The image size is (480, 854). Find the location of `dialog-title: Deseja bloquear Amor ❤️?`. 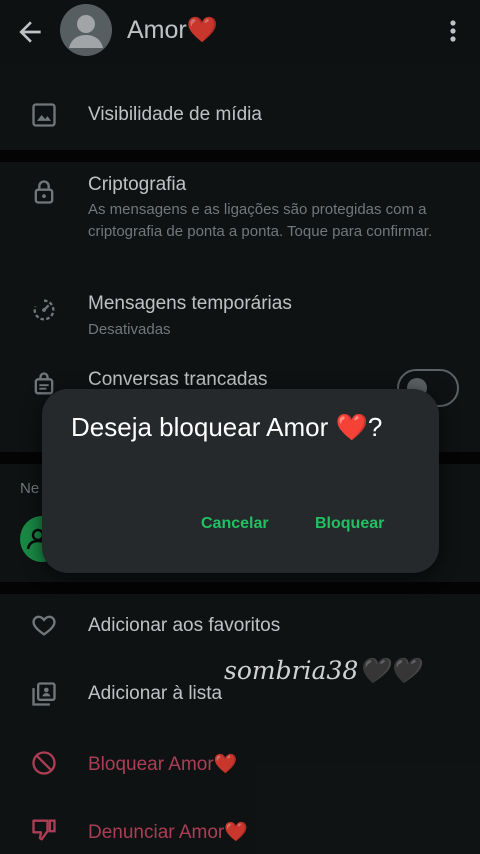

dialog-title: Deseja bloquear Amor ❤️? is located at coordinates (227, 427).